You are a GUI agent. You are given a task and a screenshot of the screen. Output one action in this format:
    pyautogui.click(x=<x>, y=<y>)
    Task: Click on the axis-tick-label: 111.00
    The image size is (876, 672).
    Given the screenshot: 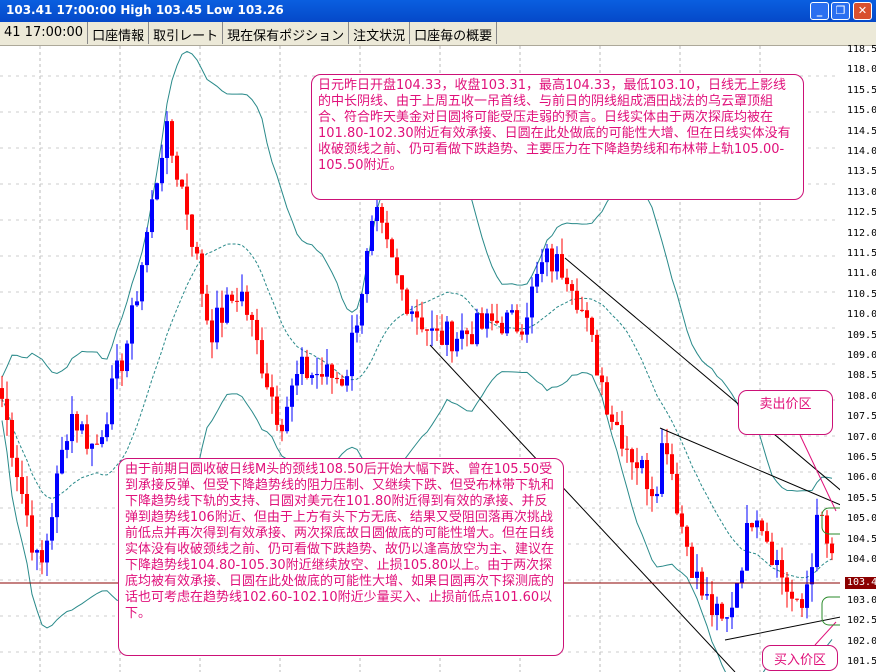 What is the action you would take?
    pyautogui.click(x=861, y=274)
    